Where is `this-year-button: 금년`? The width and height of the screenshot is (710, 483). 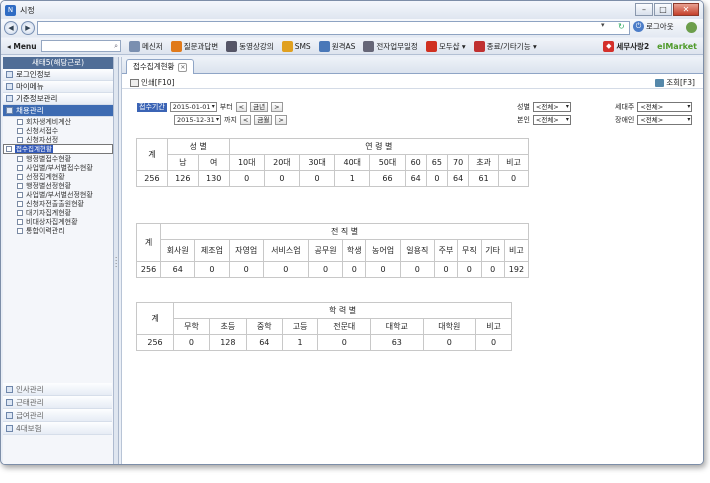
this-year-button: 금년 is located at coordinates (259, 107).